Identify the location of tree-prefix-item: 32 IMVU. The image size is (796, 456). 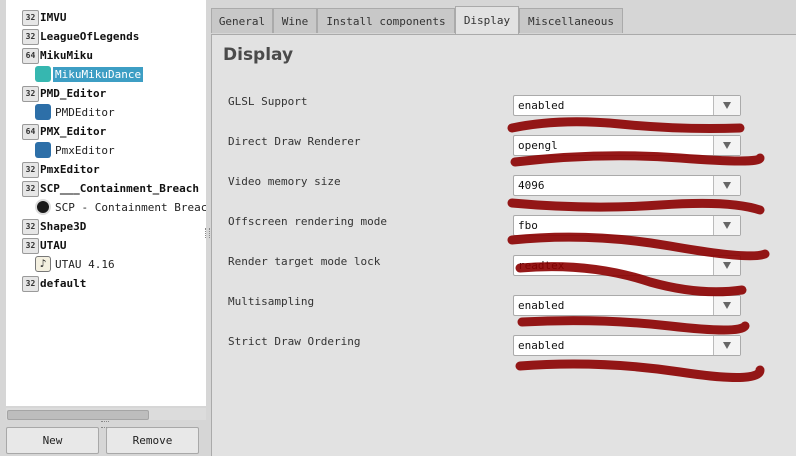
(106, 17).